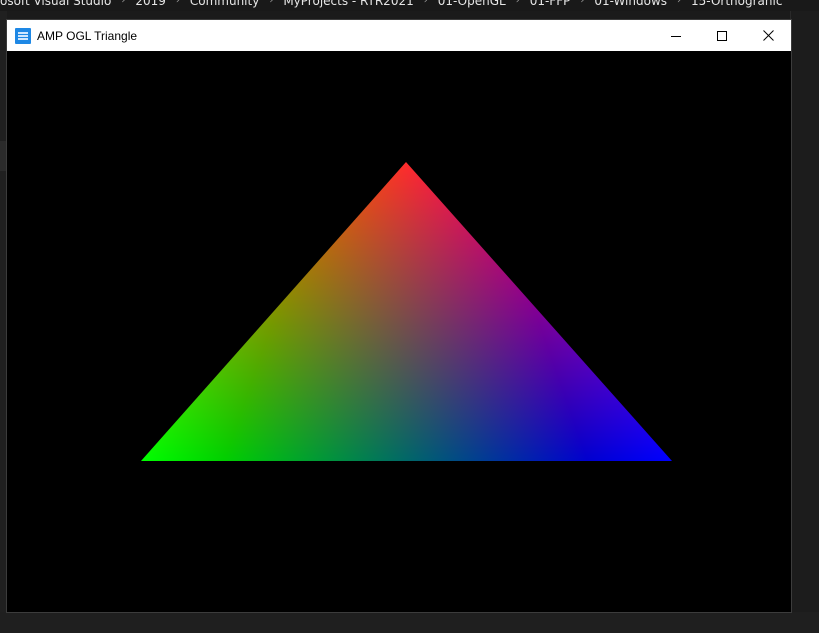  I want to click on breadcrumb-item: 2019, so click(150, 4).